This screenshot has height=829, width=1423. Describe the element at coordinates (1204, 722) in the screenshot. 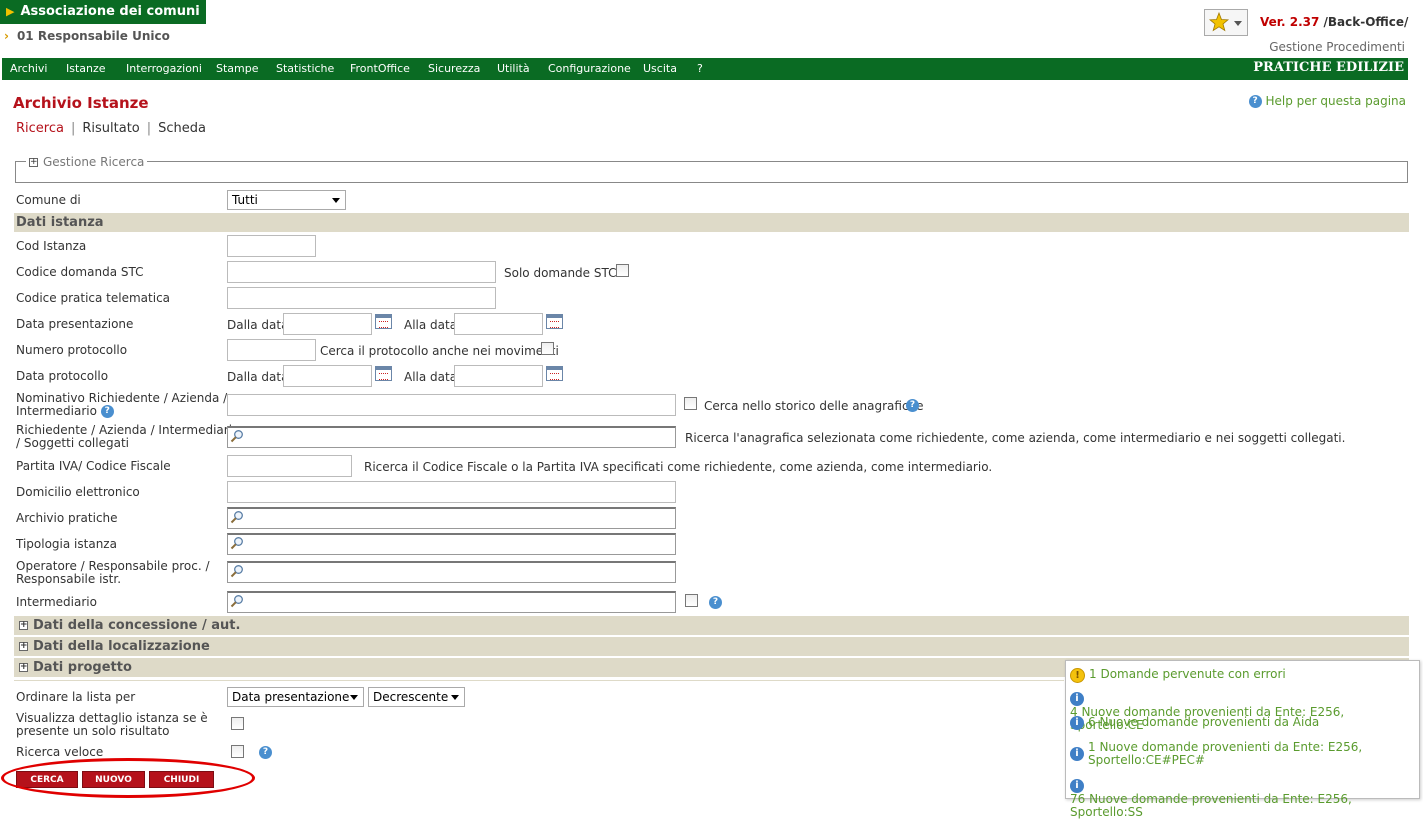

I see `notification-text: 6 Nuove domande provenienti da Aida` at that location.